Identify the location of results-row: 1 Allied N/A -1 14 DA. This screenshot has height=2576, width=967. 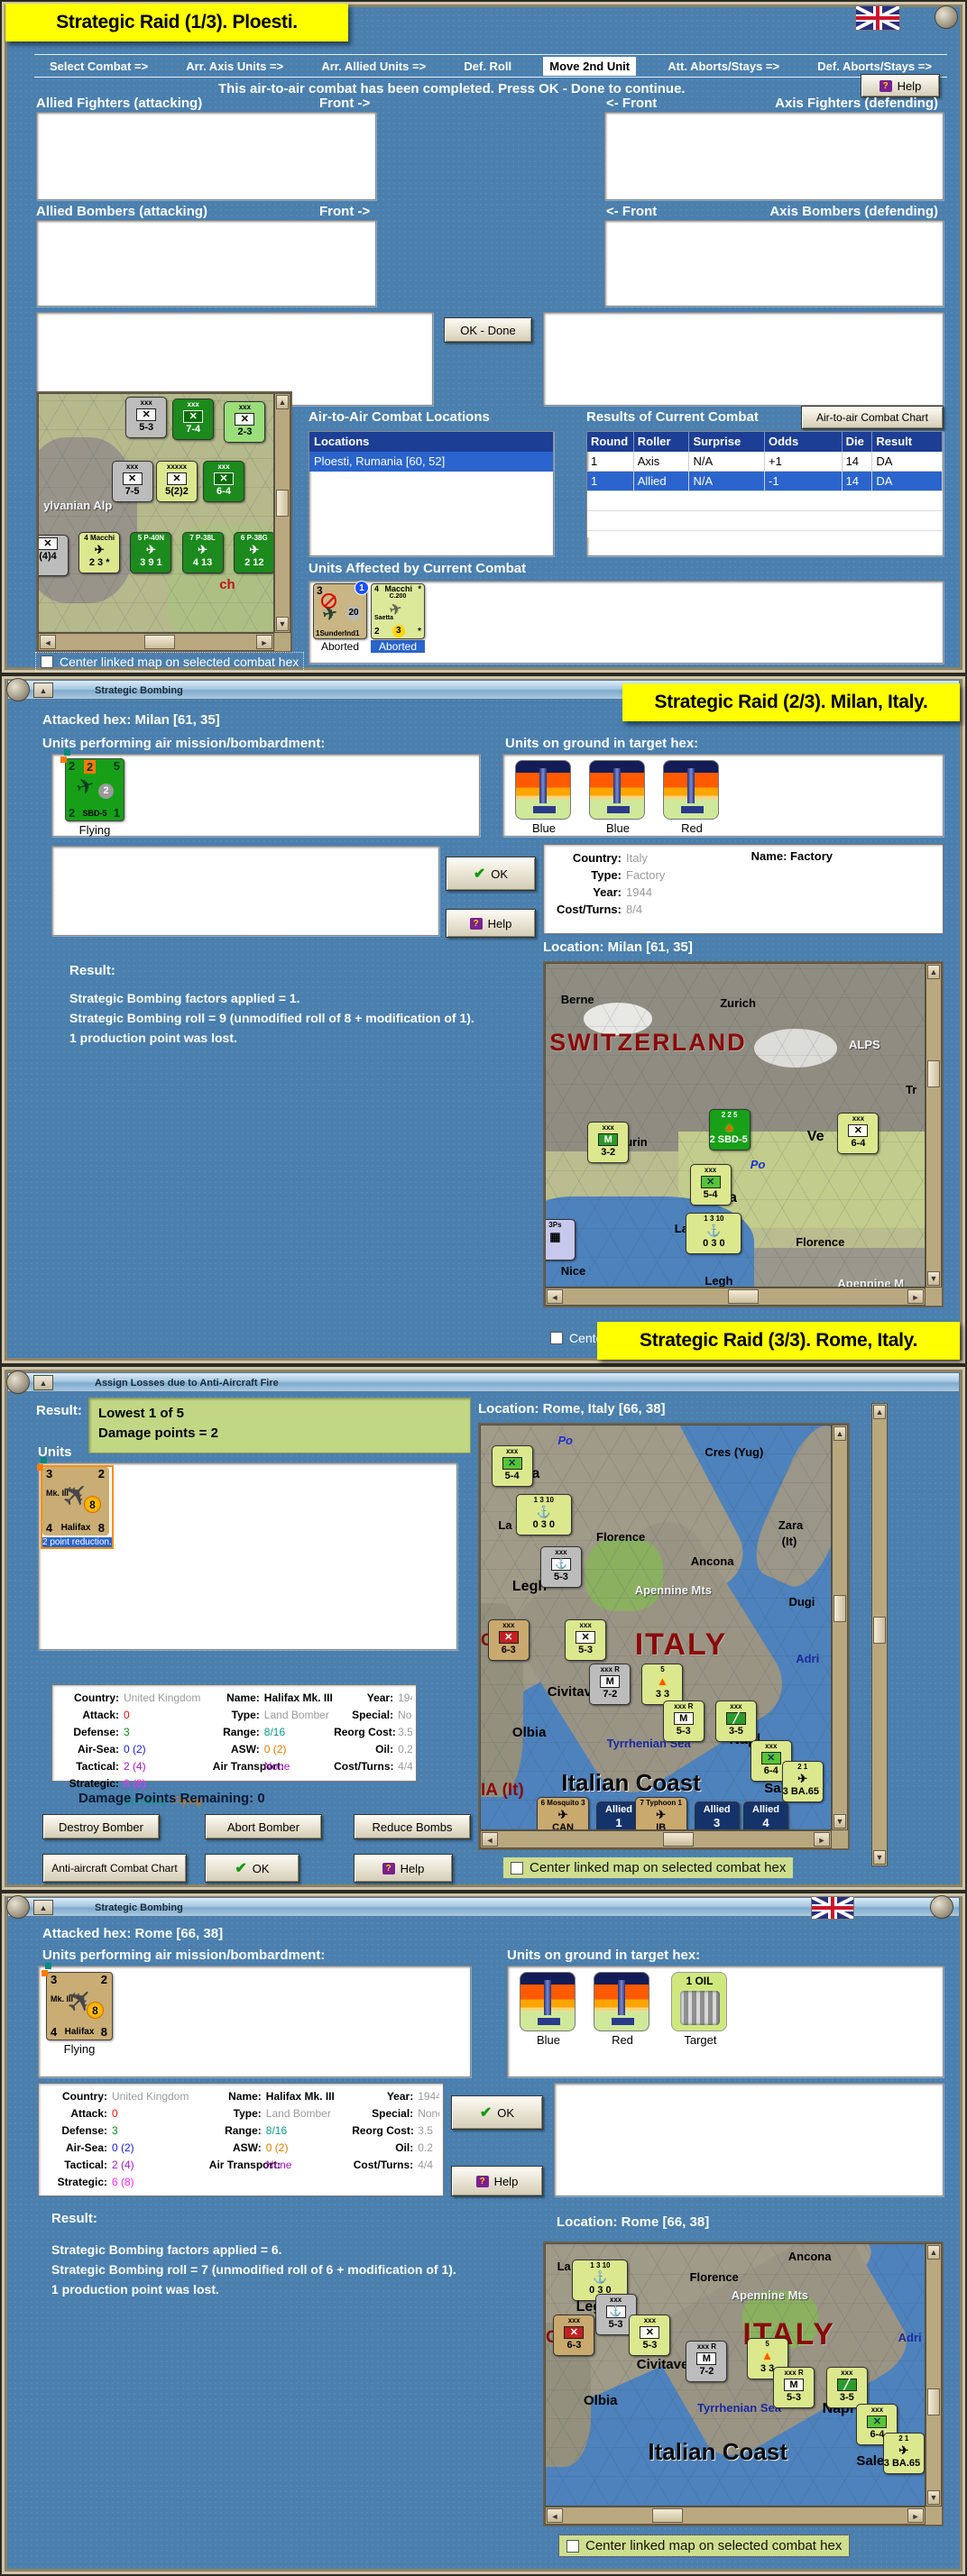
(765, 481).